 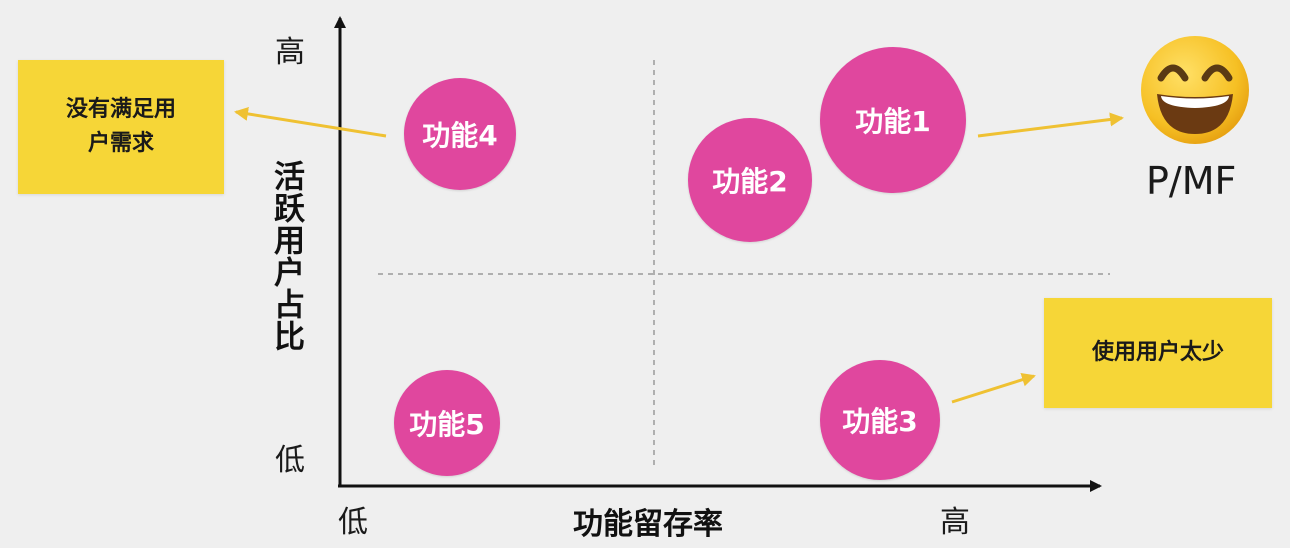 I want to click on unmet-needs-note: 没有满足用户需求, so click(x=121, y=127).